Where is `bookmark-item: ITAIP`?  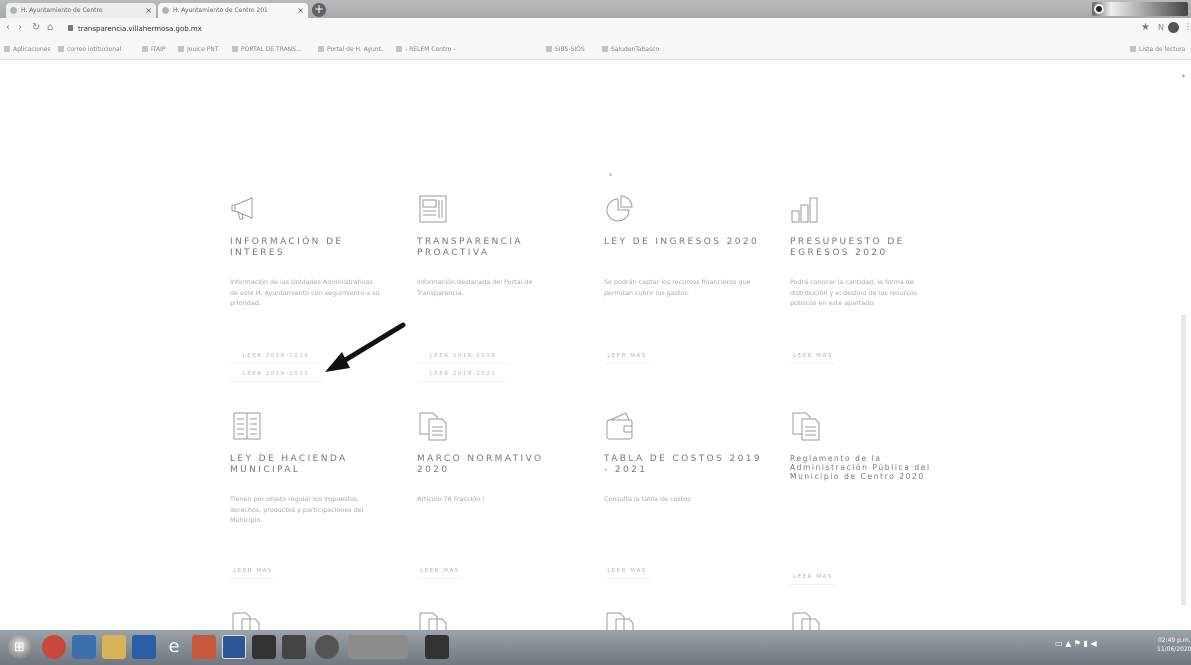
bookmark-item: ITAIP is located at coordinates (153, 49).